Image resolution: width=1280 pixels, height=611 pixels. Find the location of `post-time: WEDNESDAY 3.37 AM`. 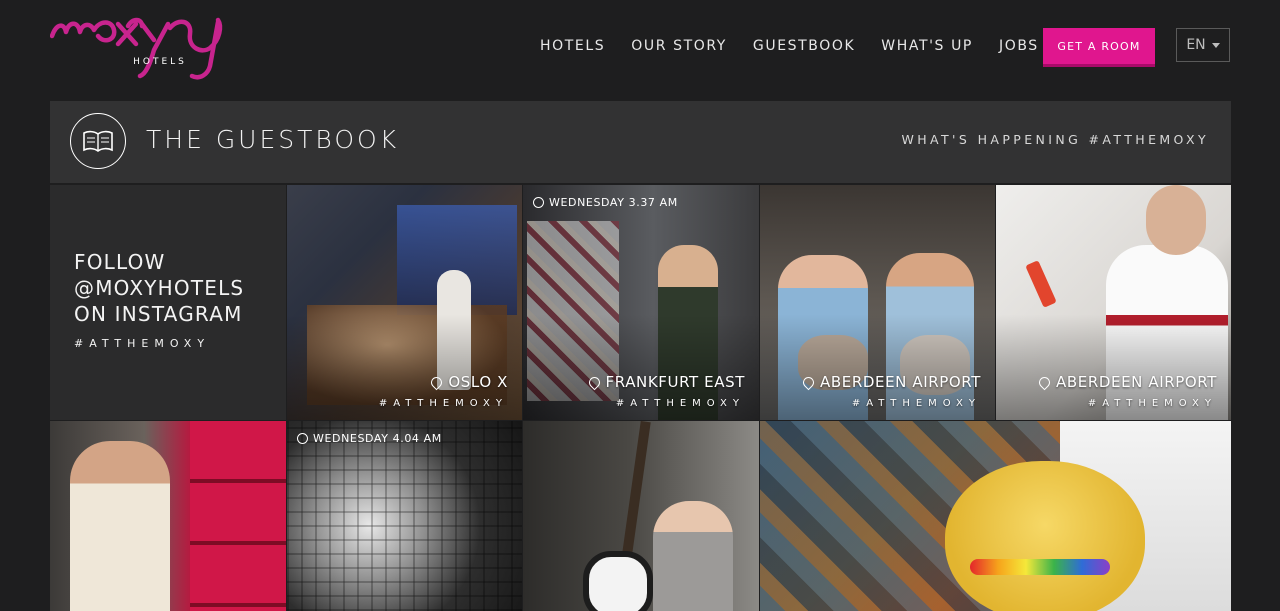

post-time: WEDNESDAY 3.37 AM is located at coordinates (605, 202).